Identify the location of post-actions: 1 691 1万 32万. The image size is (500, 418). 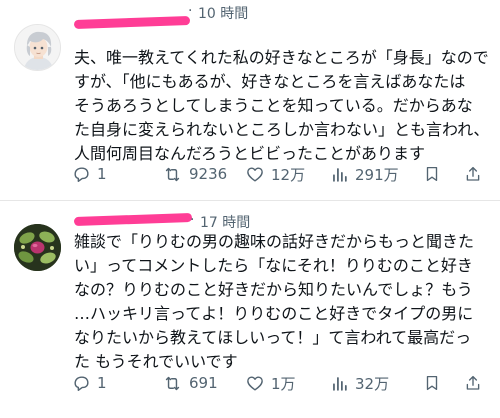
(250, 383).